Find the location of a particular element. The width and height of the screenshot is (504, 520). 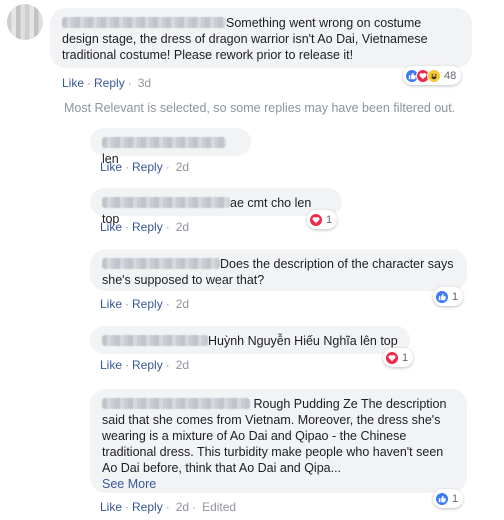

haha-reaction-icon is located at coordinates (434, 75).